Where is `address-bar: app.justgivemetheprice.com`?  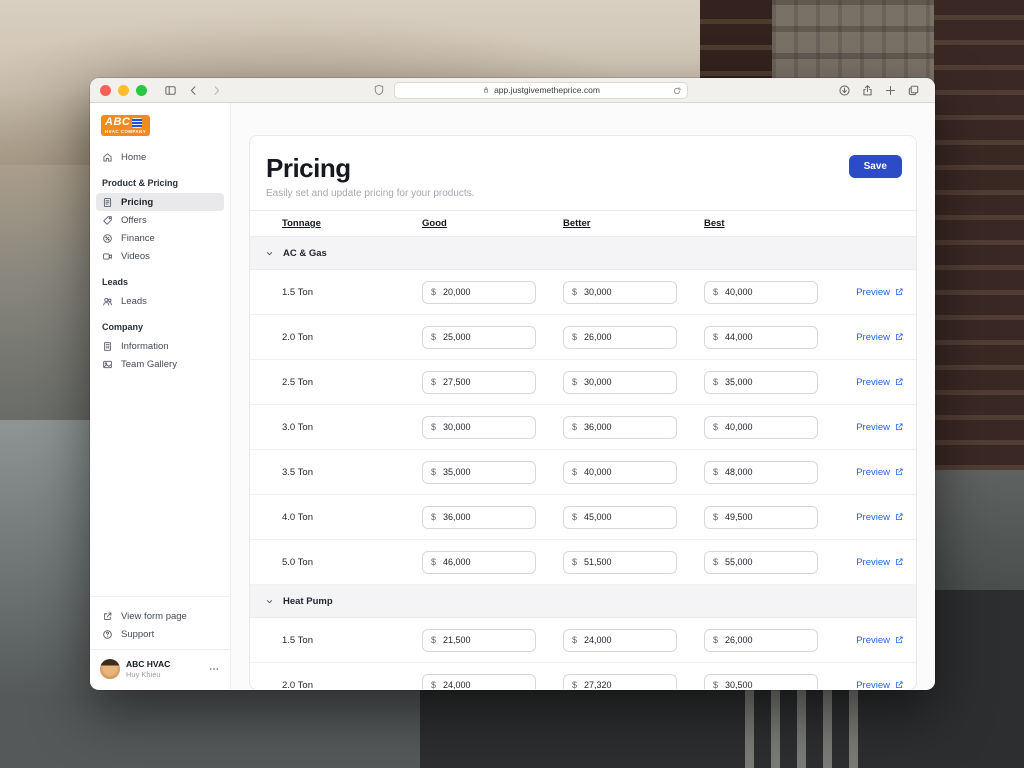
address-bar: app.justgivemetheprice.com is located at coordinates (541, 90).